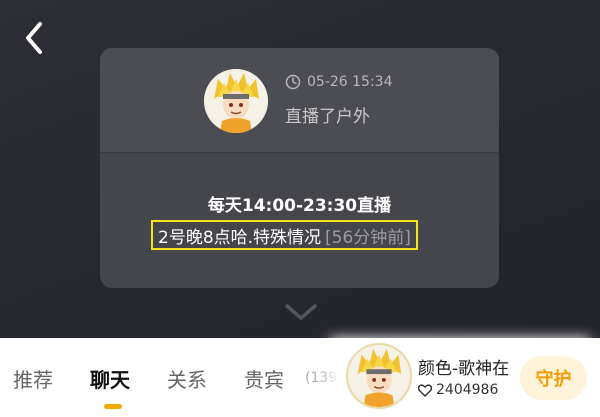 This screenshot has width=600, height=417. I want to click on clock-icon, so click(293, 82).